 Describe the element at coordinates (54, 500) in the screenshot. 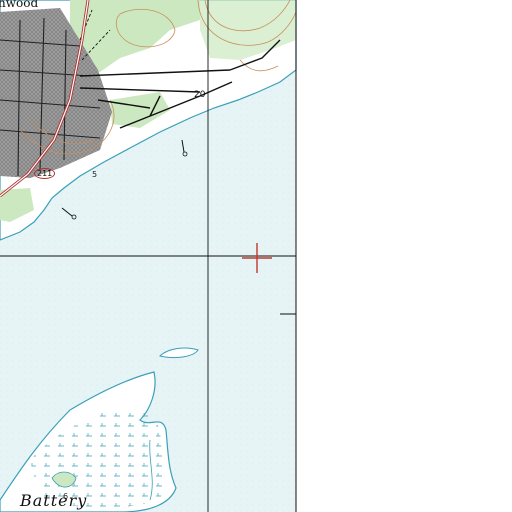

I see `place-label-battery: Battery` at that location.